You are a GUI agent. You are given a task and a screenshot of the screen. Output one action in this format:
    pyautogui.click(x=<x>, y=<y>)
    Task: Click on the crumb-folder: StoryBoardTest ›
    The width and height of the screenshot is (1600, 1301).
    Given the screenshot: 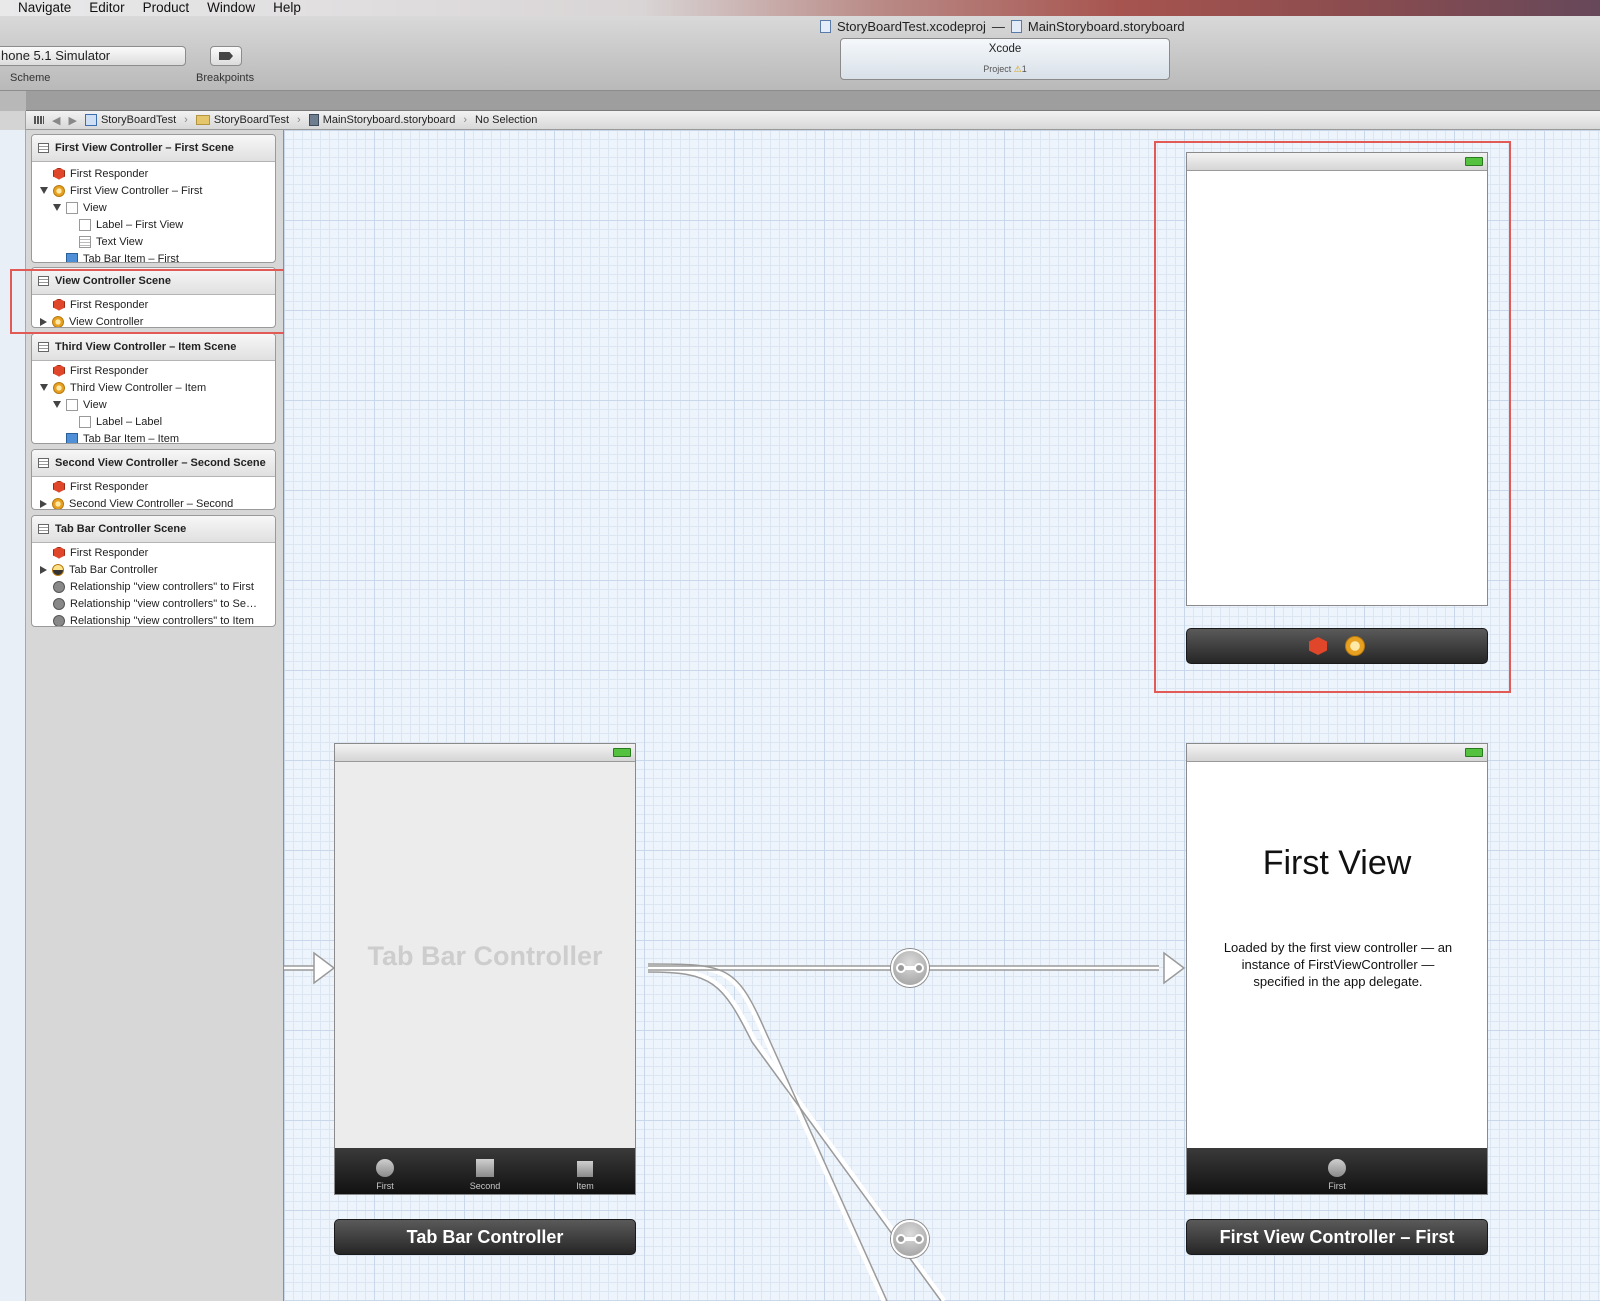 What is the action you would take?
    pyautogui.click(x=248, y=120)
    